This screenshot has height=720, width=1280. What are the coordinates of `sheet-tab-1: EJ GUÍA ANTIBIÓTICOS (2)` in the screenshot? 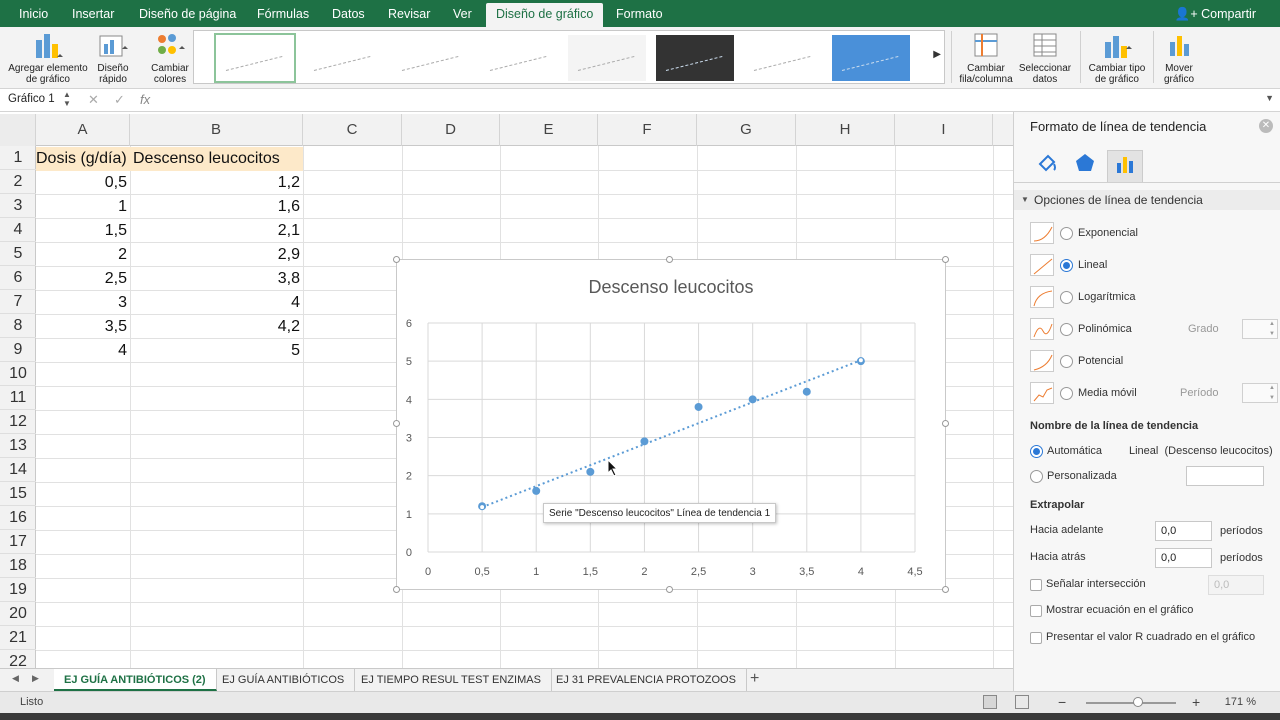 It's located at (135, 680).